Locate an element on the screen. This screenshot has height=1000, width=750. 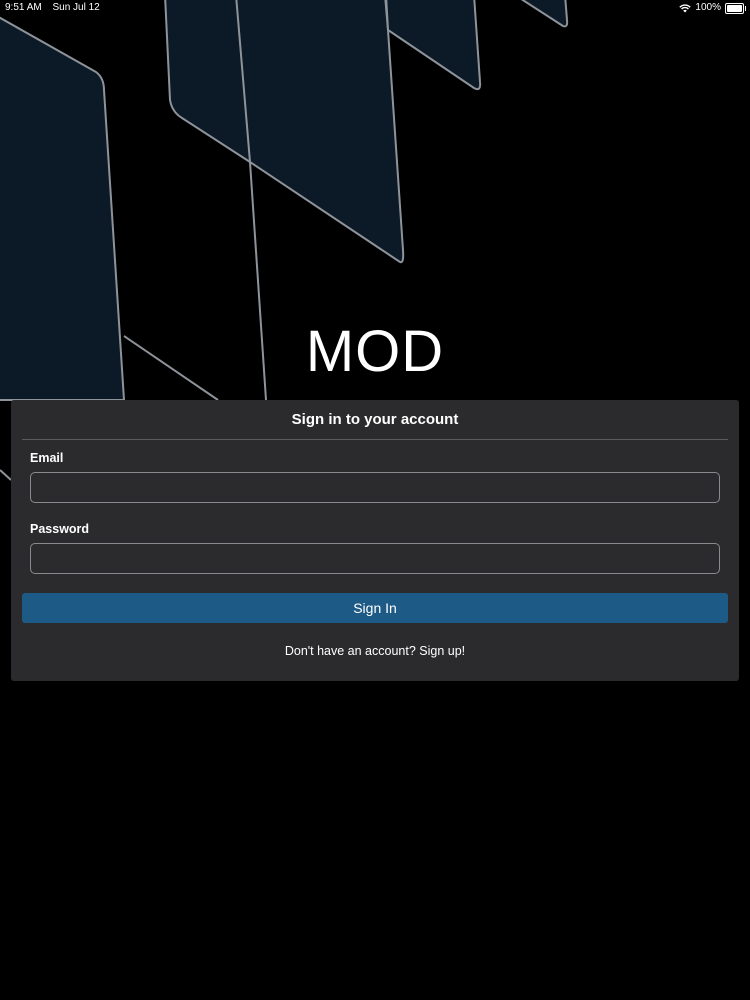
app-logo-title: MOD is located at coordinates (375, 351).